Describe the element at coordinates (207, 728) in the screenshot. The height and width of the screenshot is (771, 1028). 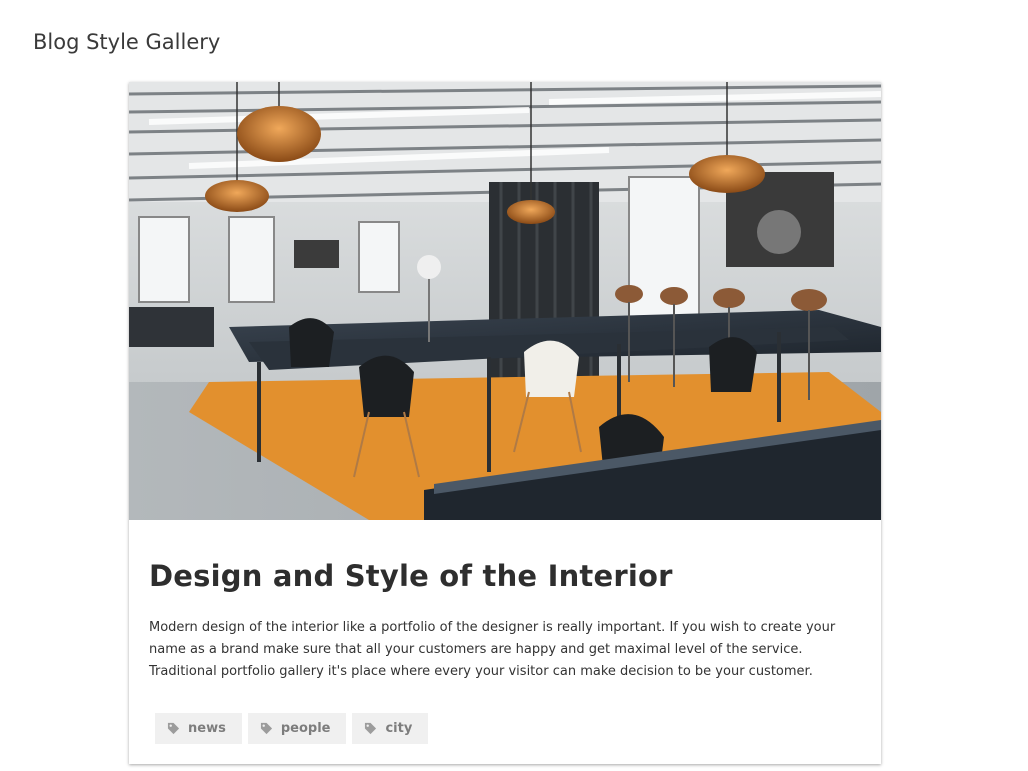
I see `tag-label: news` at that location.